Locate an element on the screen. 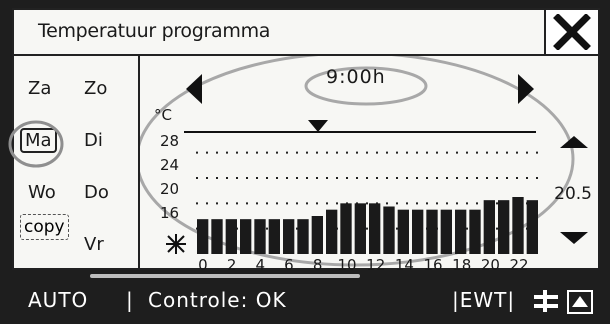 Image resolution: width=610 pixels, height=324 pixels. xtick-0: 0 is located at coordinates (203, 265).